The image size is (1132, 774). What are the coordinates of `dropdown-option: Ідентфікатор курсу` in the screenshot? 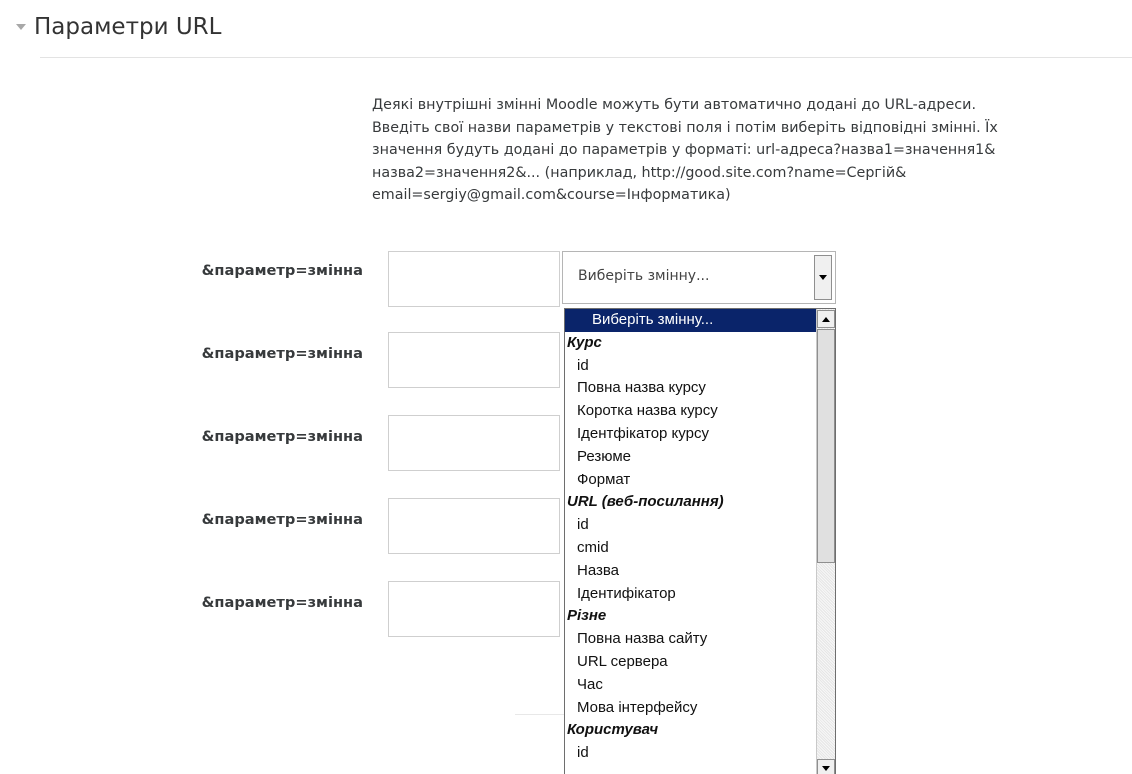 It's located at (700, 434).